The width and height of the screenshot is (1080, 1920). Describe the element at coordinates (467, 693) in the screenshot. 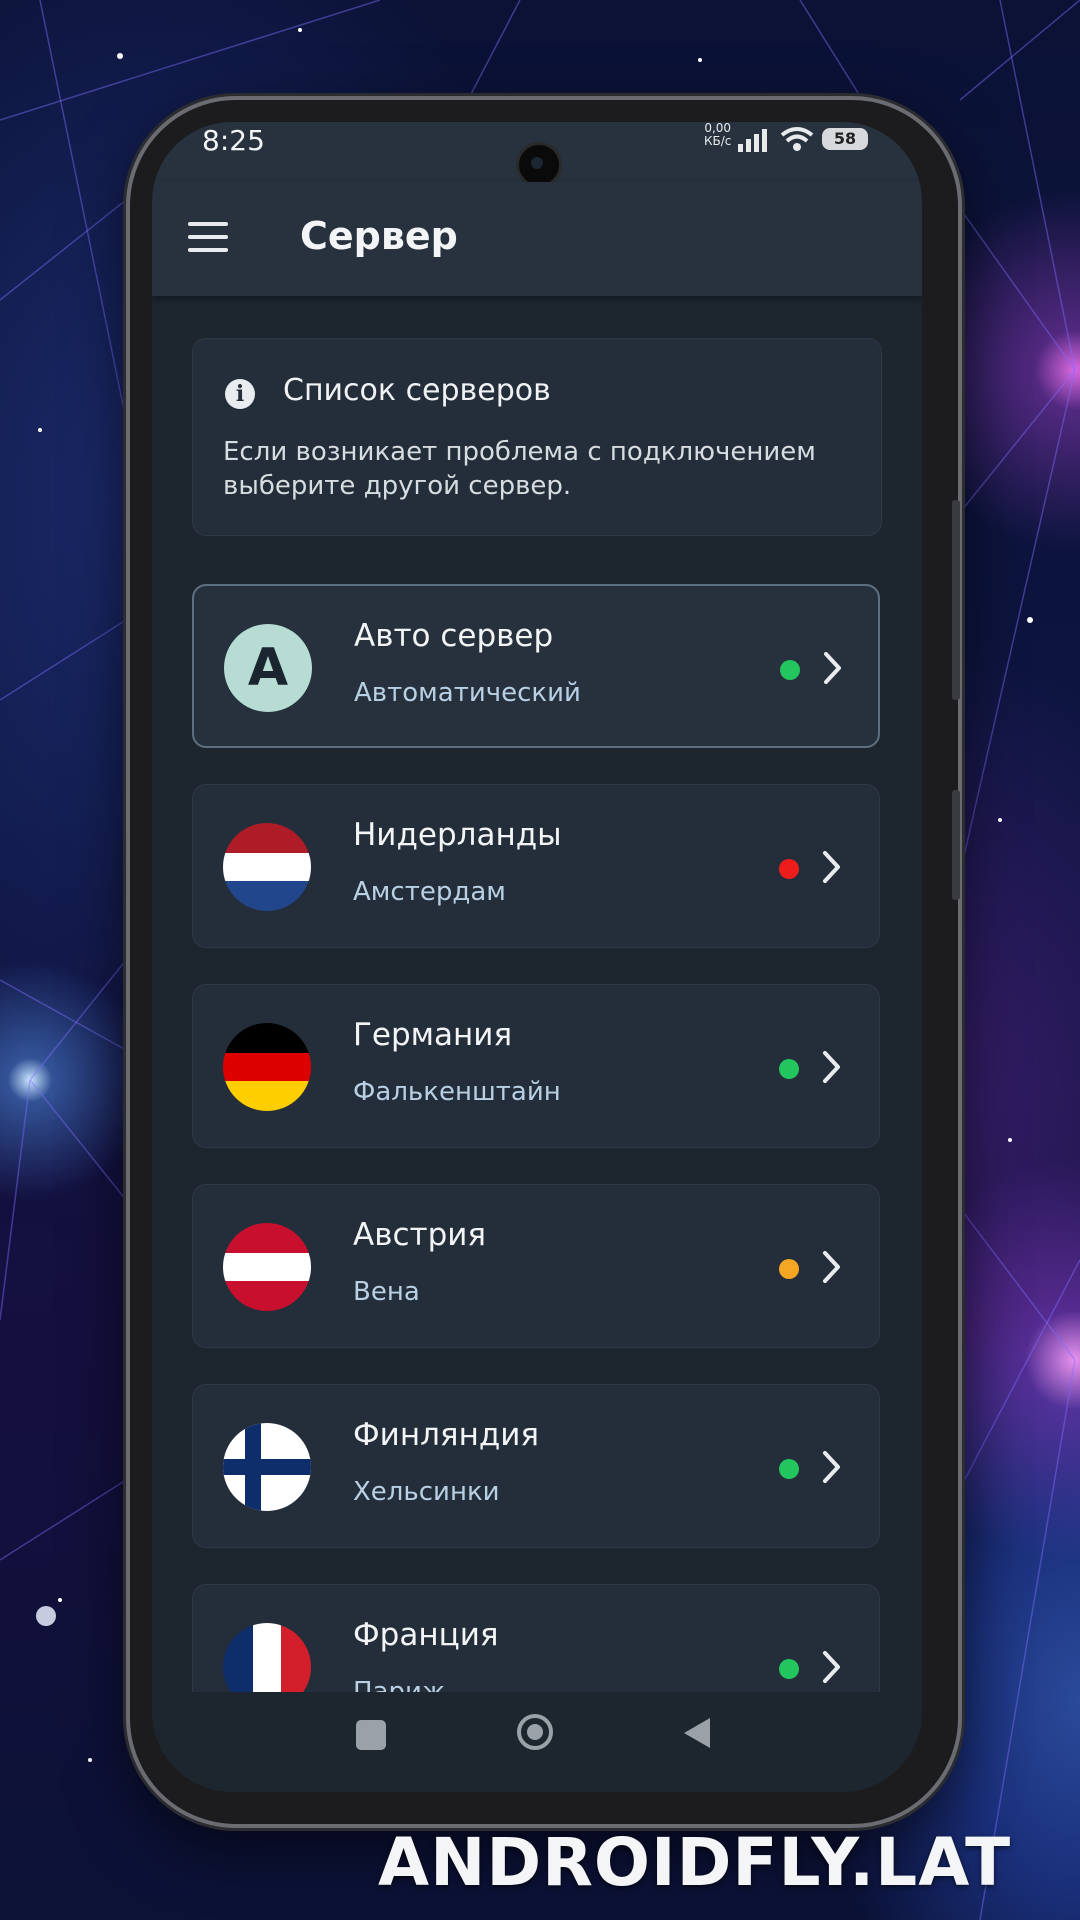

I see `server-city: Автоматический` at that location.